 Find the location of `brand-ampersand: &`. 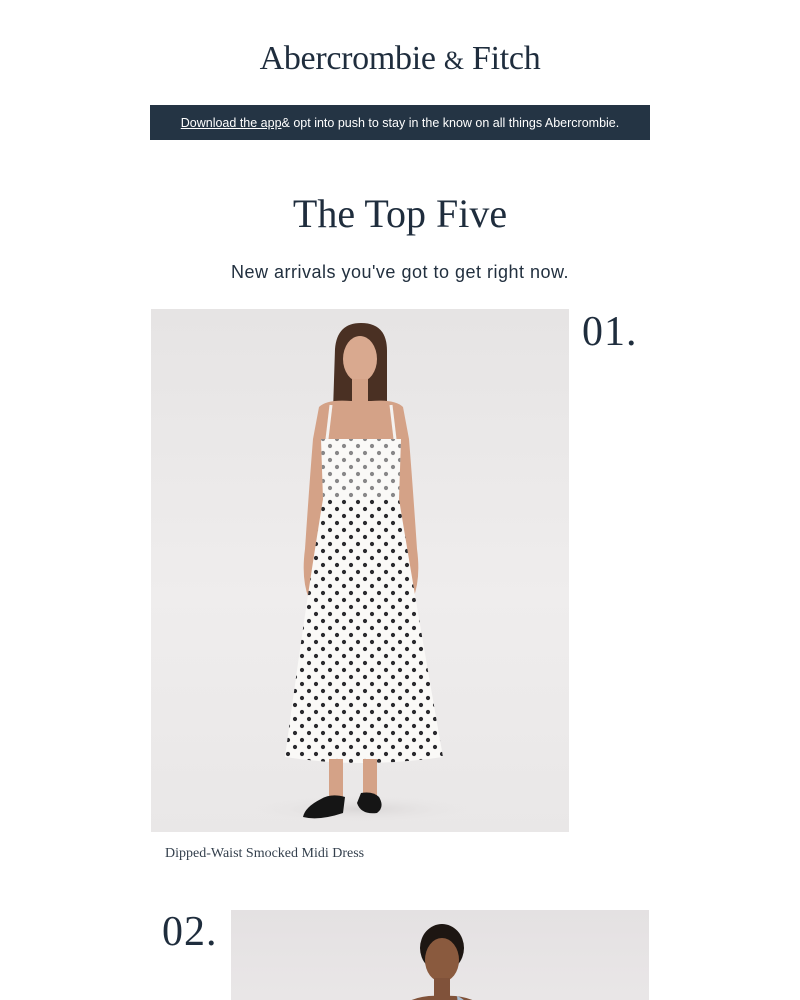

brand-ampersand: & is located at coordinates (453, 60).